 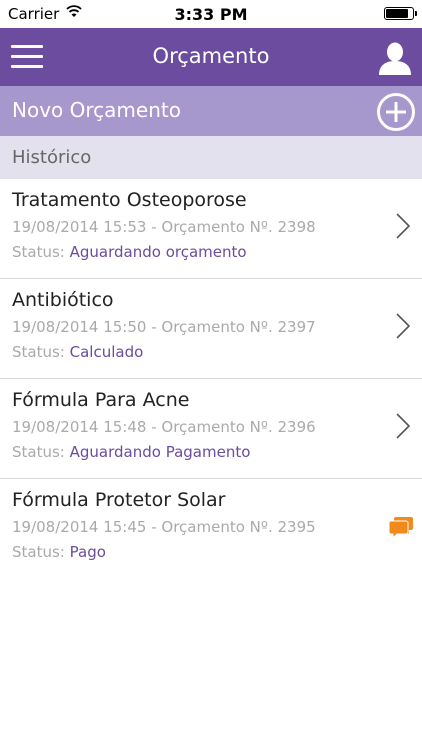 What do you see at coordinates (396, 112) in the screenshot?
I see `add-circle-icon` at bounding box center [396, 112].